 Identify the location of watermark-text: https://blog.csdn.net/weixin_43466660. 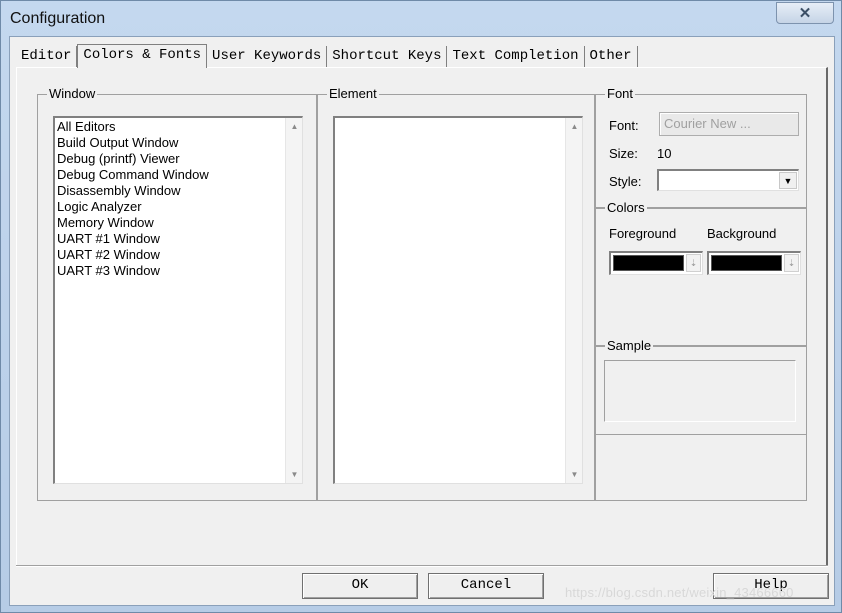
(679, 592).